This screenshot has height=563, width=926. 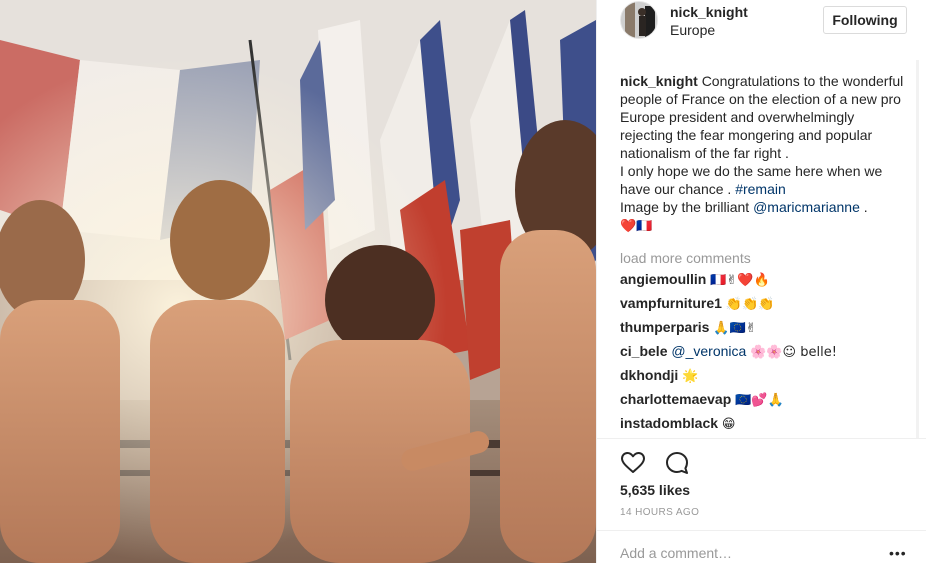 What do you see at coordinates (865, 207) in the screenshot?
I see `caption-text-4: .` at bounding box center [865, 207].